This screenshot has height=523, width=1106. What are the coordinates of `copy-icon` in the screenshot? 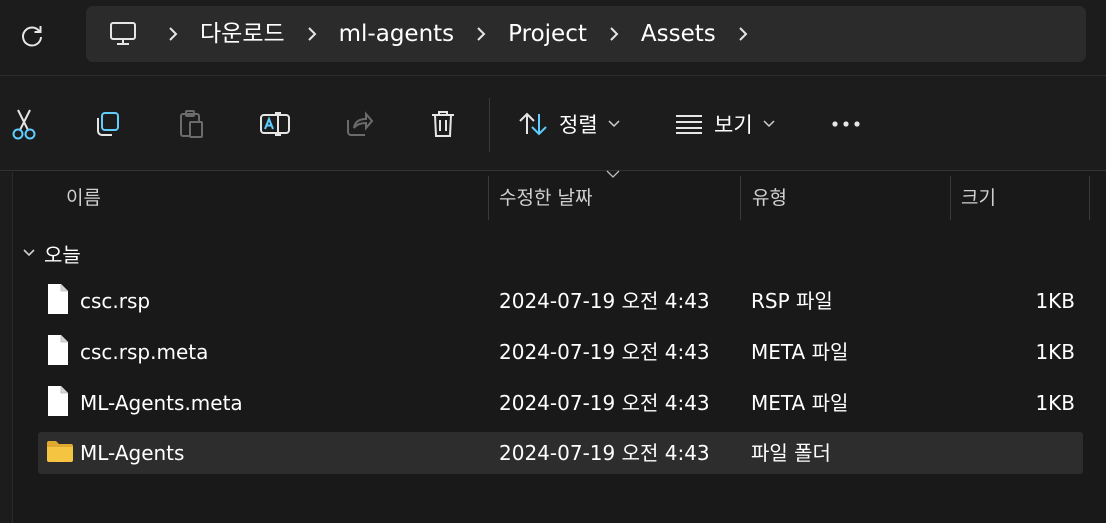 It's located at (108, 124).